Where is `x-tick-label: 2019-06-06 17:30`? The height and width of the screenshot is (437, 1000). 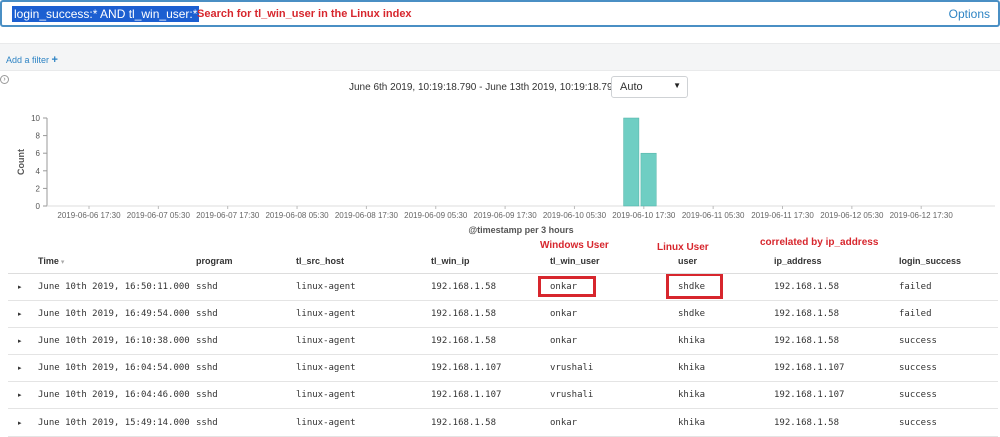 x-tick-label: 2019-06-06 17:30 is located at coordinates (89, 215).